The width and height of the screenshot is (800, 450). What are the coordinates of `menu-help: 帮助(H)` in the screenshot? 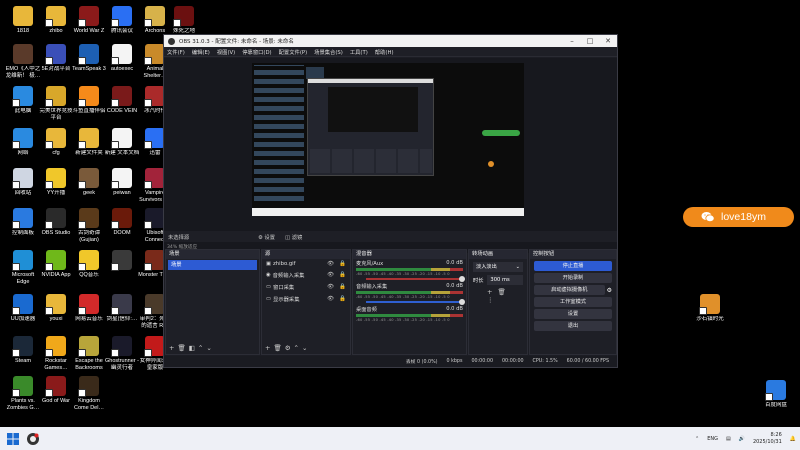 It's located at (384, 52).